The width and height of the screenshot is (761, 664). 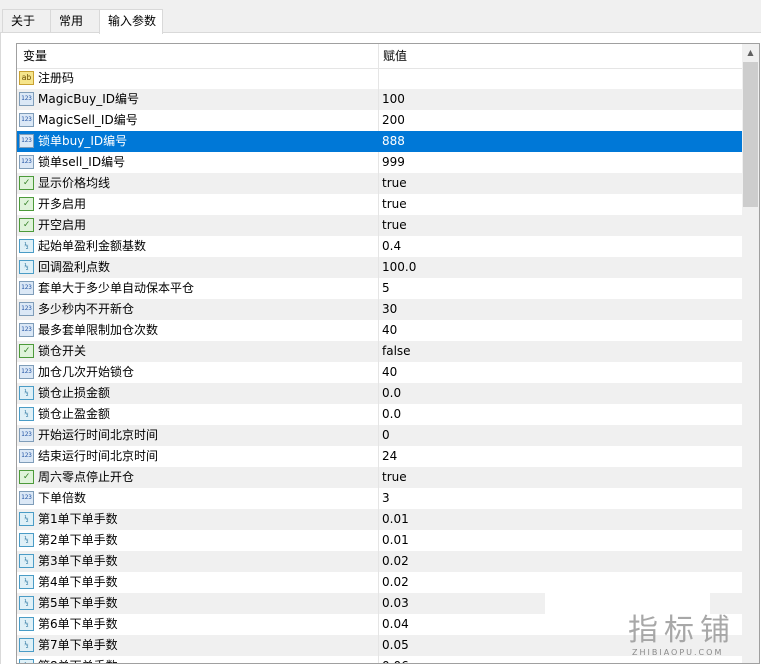 What do you see at coordinates (395, 603) in the screenshot?
I see `parameter-value: 0.03` at bounding box center [395, 603].